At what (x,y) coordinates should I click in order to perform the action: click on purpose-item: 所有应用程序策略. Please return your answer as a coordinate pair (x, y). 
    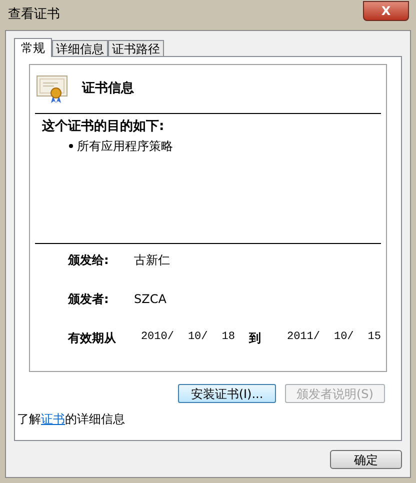
    Looking at the image, I should click on (125, 146).